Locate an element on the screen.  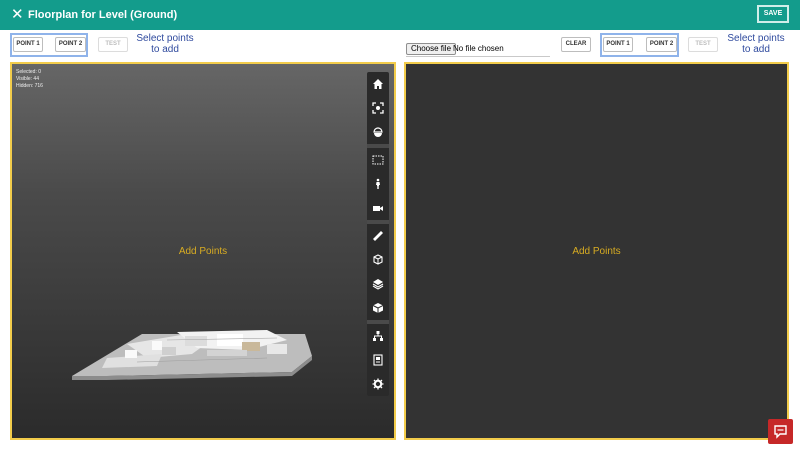
selection-stats: Selected: 0 Visible: 44 Hidden: 716 is located at coordinates (29, 79).